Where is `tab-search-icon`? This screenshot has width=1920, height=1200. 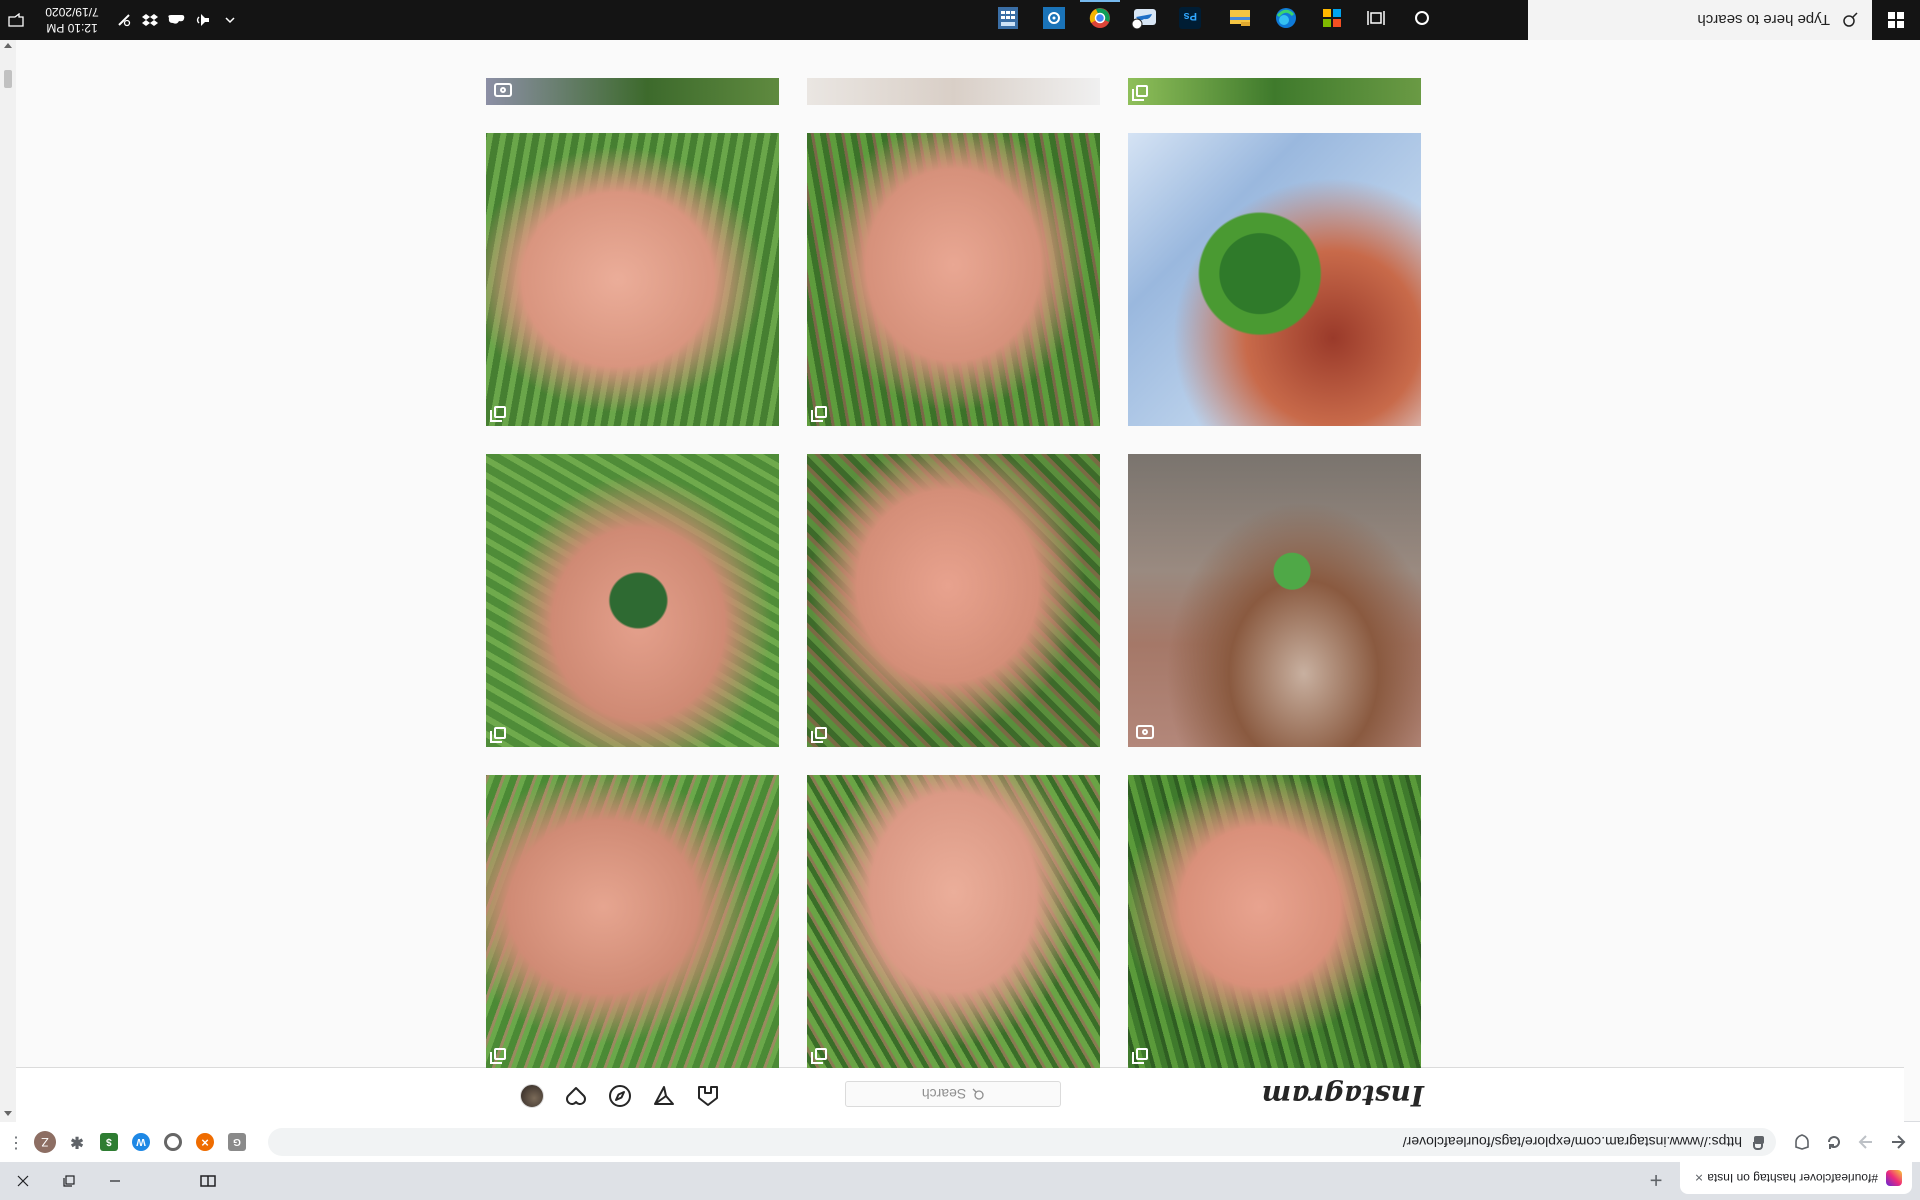
tab-search-icon is located at coordinates (208, 1181).